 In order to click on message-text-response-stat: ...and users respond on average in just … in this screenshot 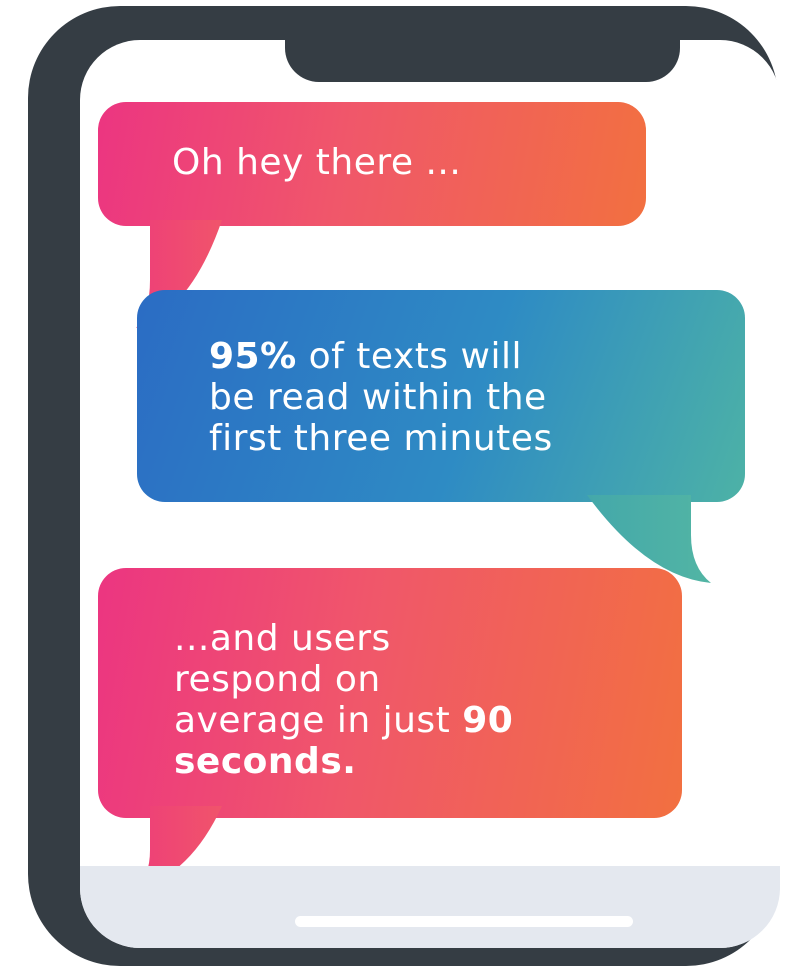, I will do `click(344, 700)`.